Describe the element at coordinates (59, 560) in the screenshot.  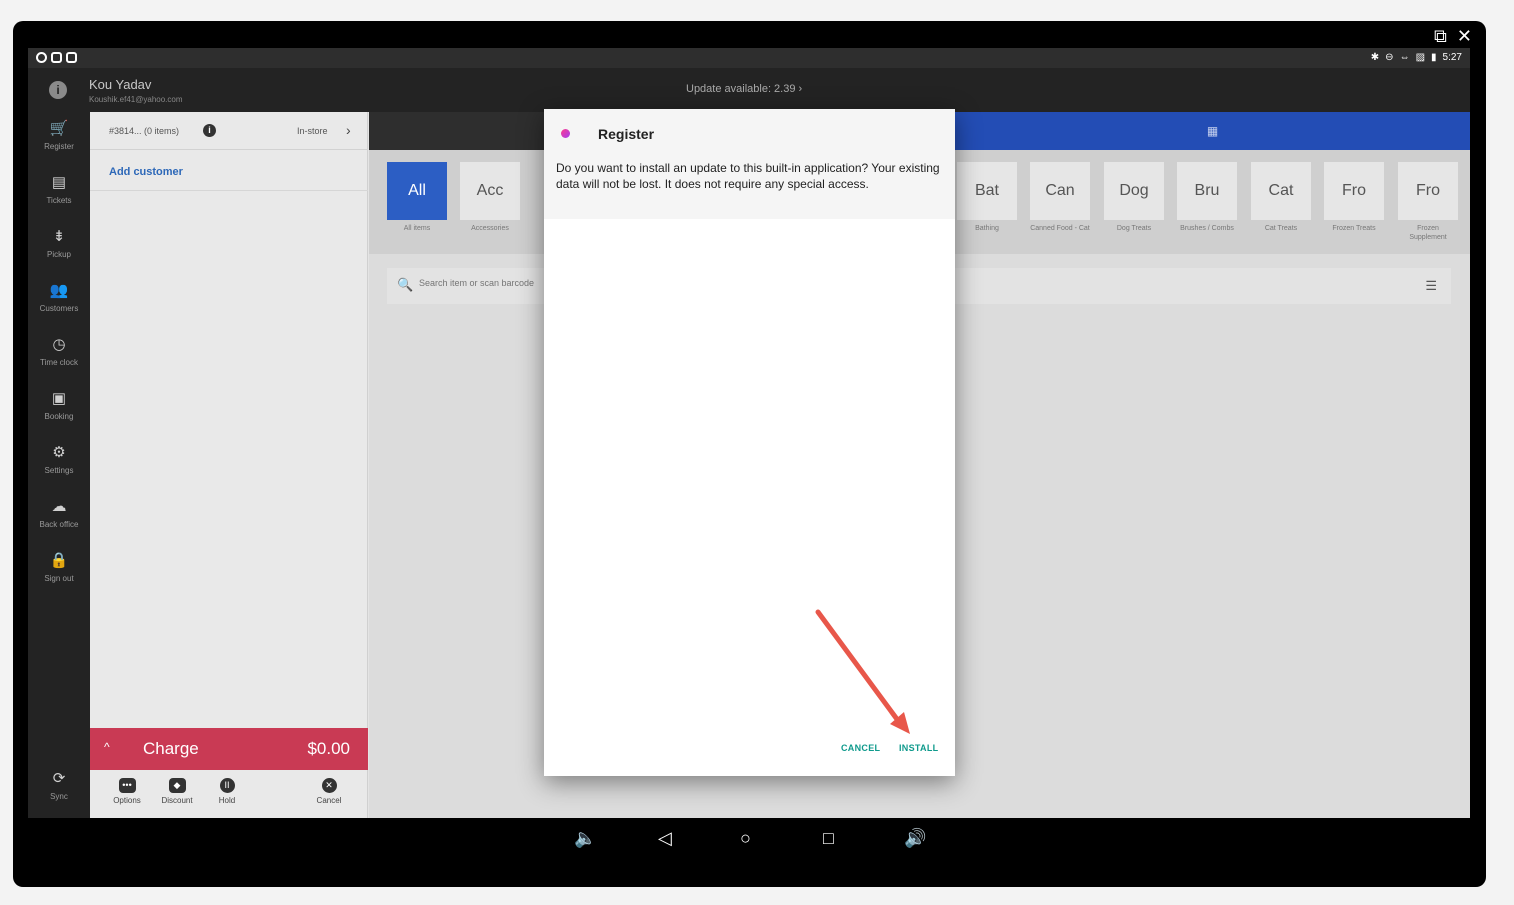
I see `lock-icon: 🔒` at that location.